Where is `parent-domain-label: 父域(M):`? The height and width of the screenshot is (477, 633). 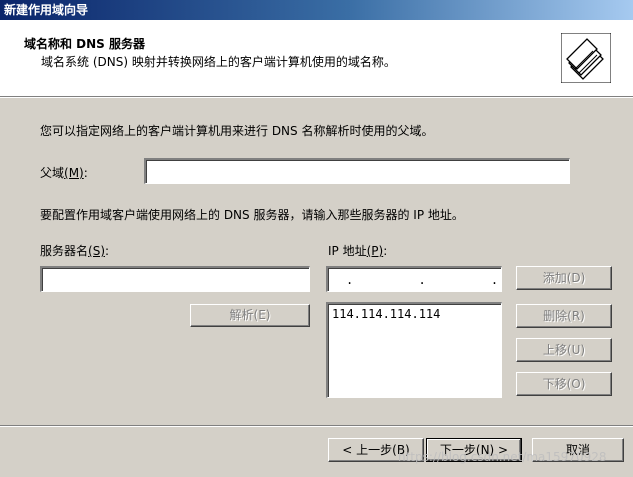
parent-domain-label: 父域(M): is located at coordinates (64, 172).